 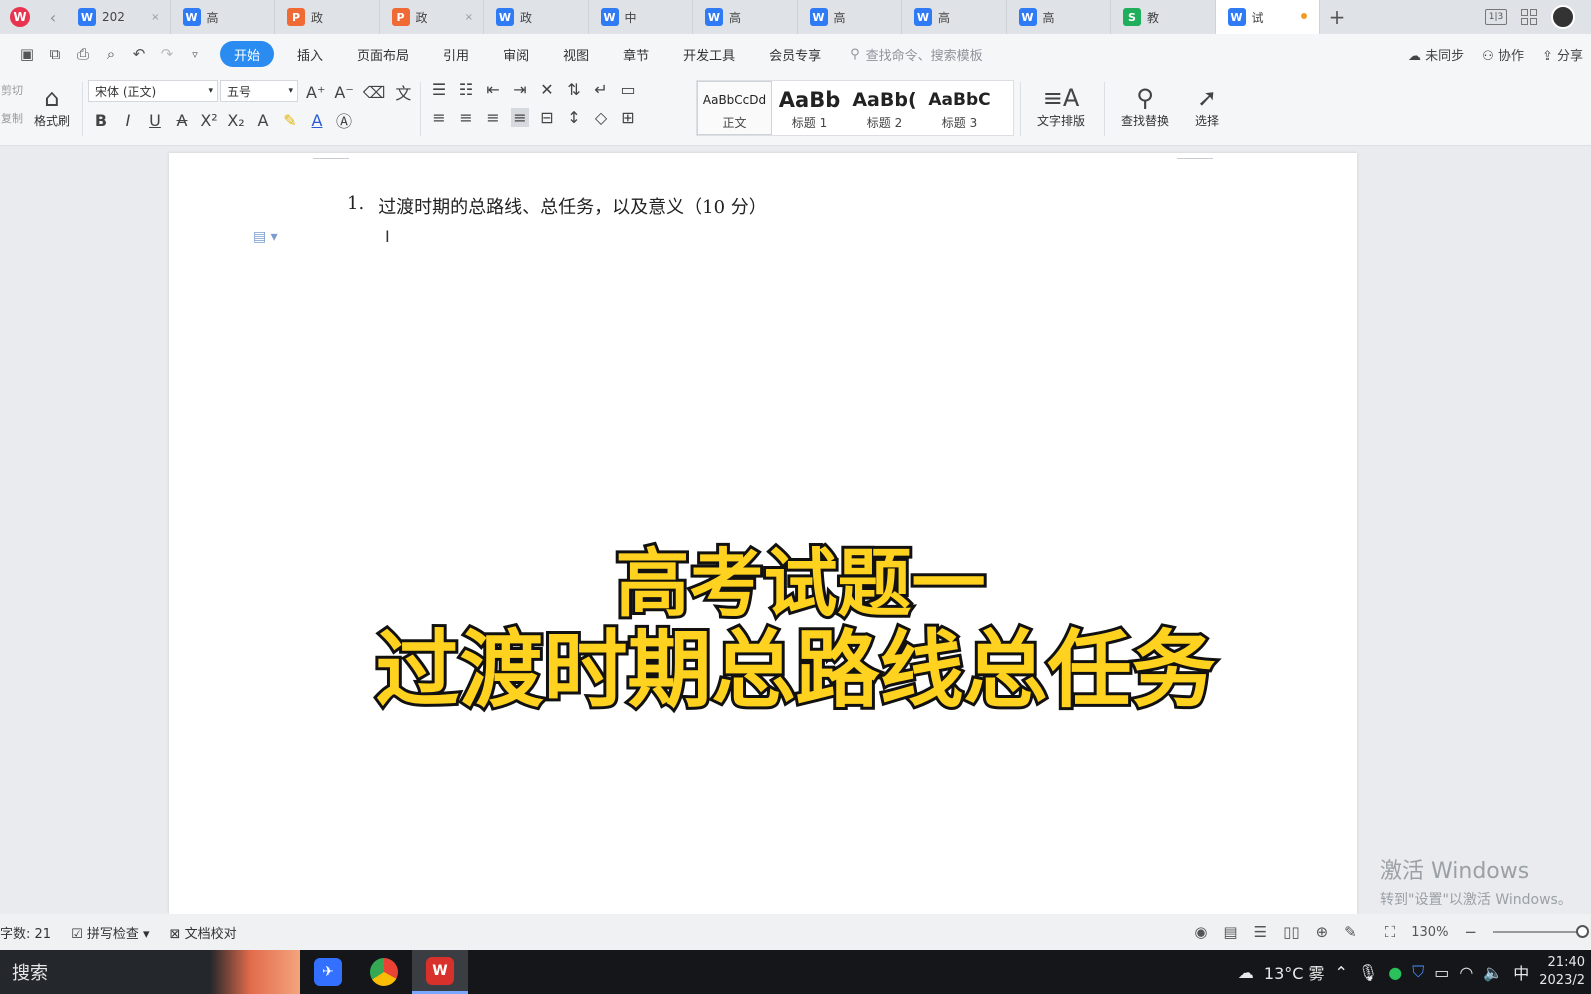 What do you see at coordinates (1260, 932) in the screenshot?
I see `outline-view-icon: ☰` at bounding box center [1260, 932].